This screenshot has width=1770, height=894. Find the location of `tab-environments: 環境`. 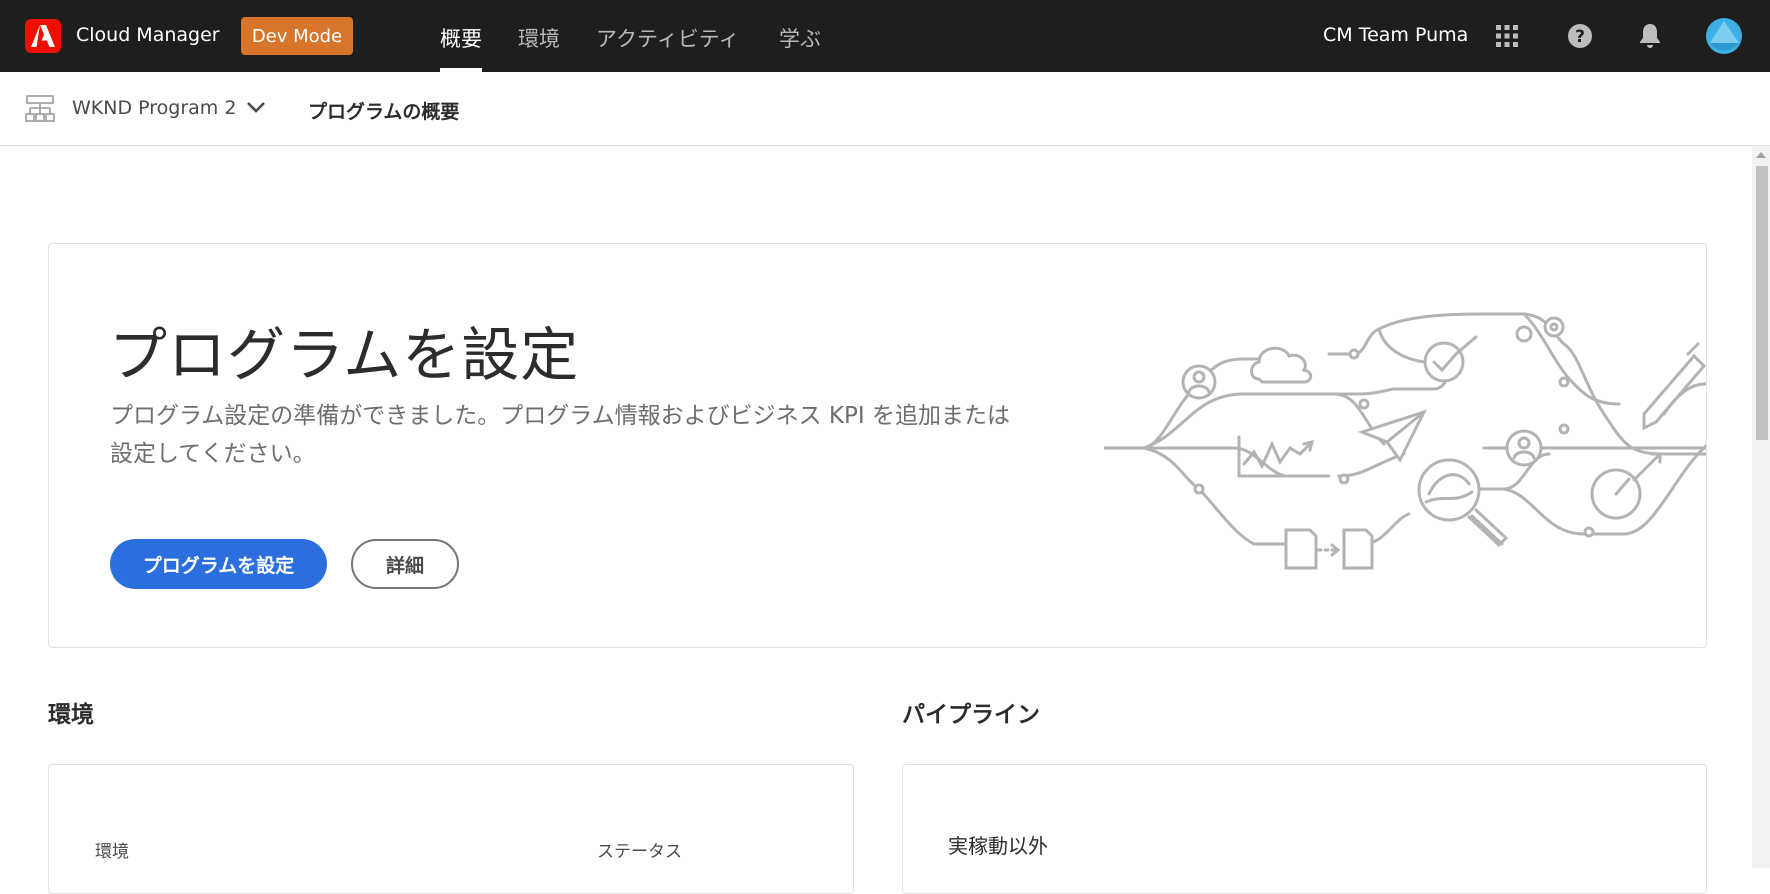

tab-environments: 環境 is located at coordinates (539, 38).